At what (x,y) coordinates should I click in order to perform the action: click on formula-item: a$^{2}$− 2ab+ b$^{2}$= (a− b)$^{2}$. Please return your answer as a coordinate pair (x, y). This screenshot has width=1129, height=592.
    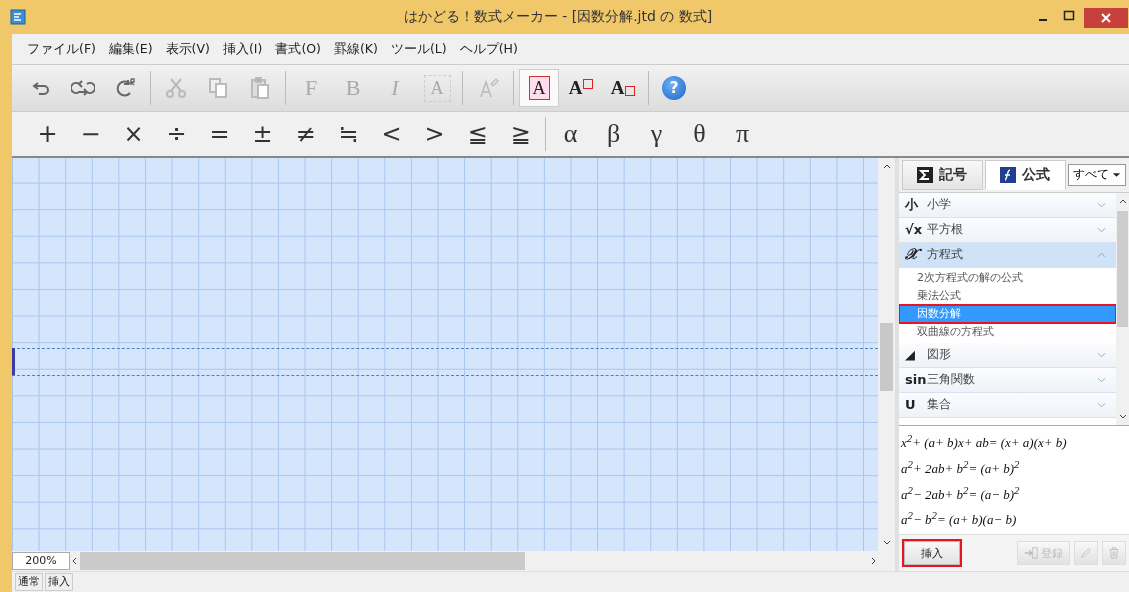
    Looking at the image, I should click on (1015, 493).